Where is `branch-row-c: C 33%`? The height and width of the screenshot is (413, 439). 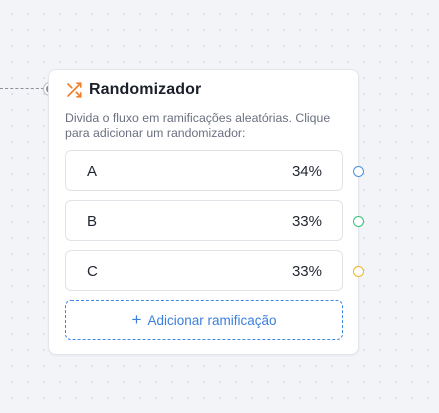
branch-row-c: C 33% is located at coordinates (204, 270).